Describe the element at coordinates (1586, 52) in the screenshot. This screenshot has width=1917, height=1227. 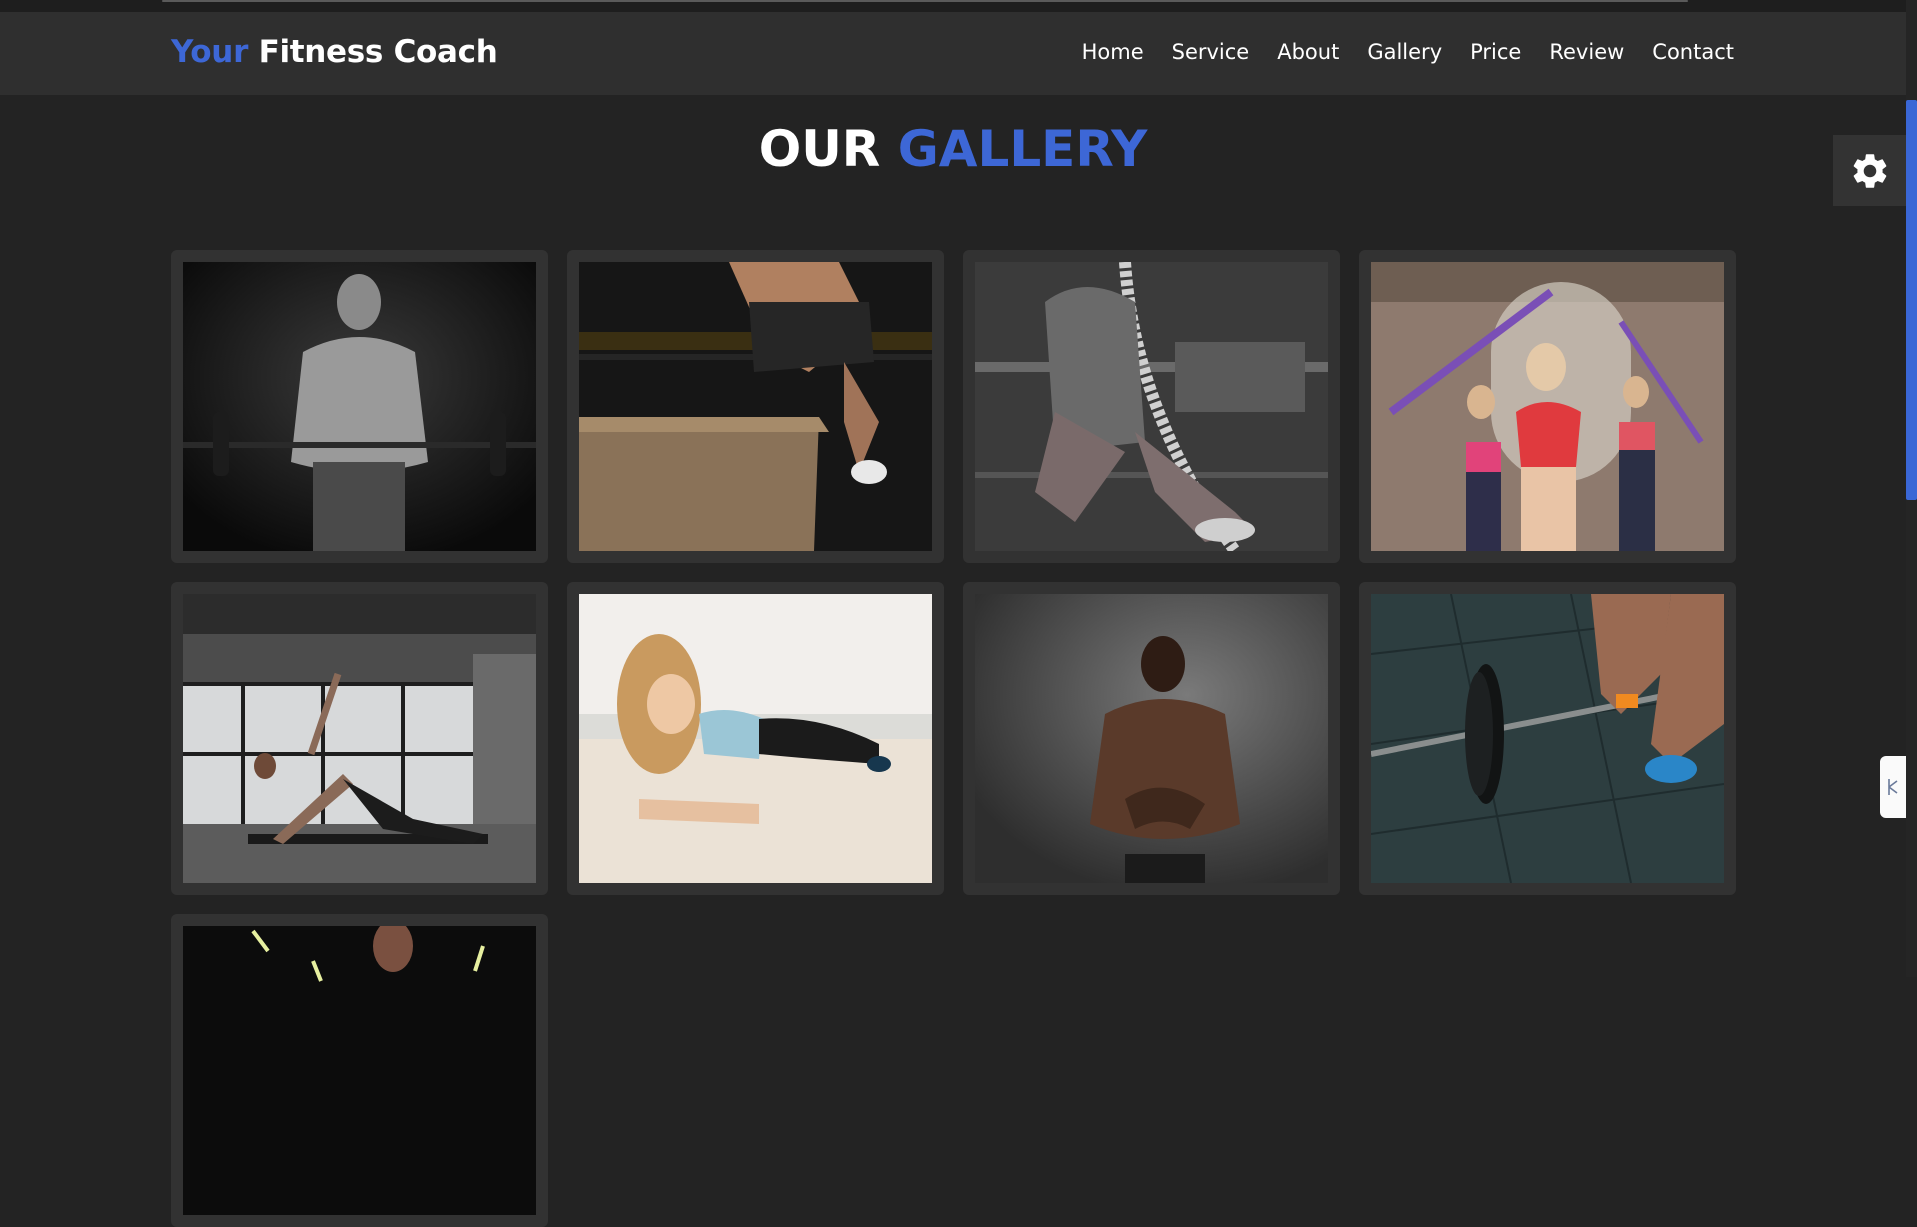
I see `nav-link-review: Review` at that location.